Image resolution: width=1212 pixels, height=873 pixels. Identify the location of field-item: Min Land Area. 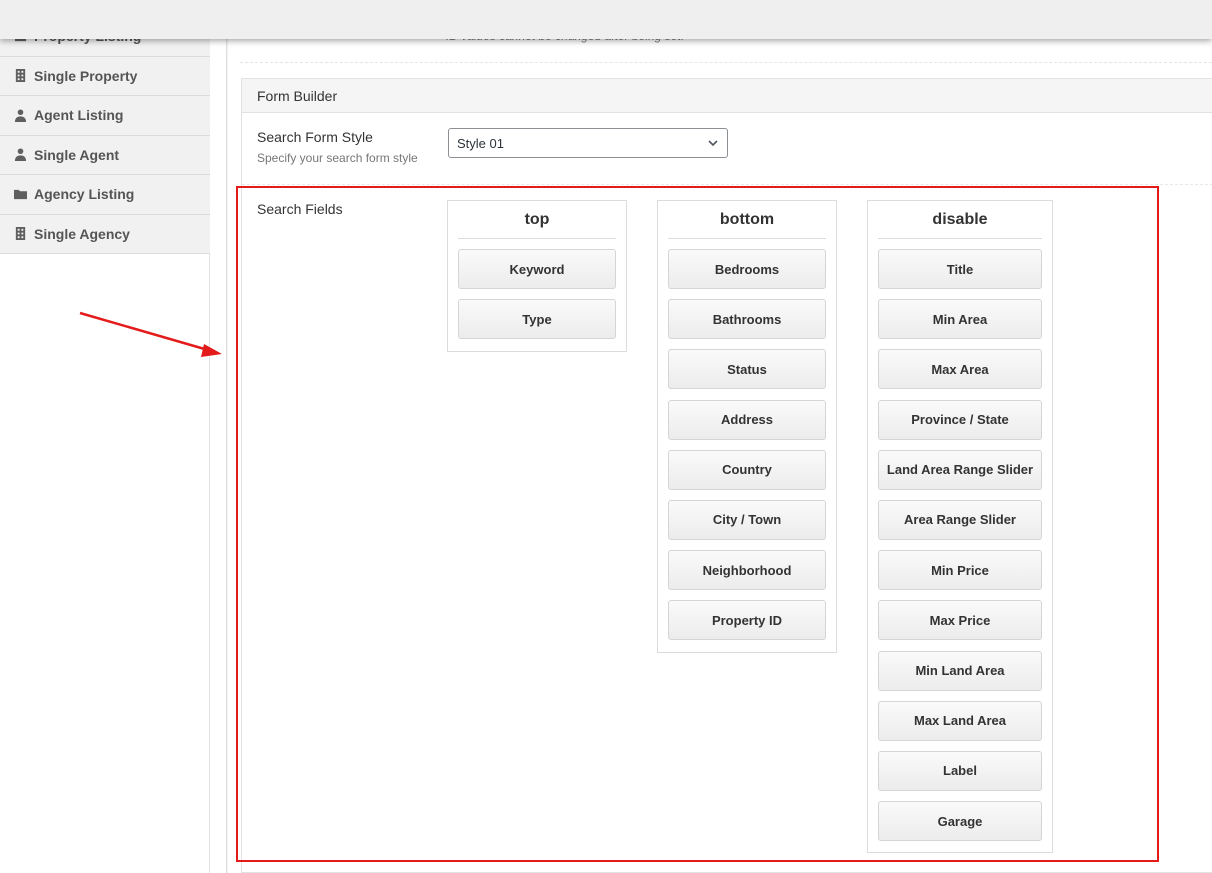
(960, 670).